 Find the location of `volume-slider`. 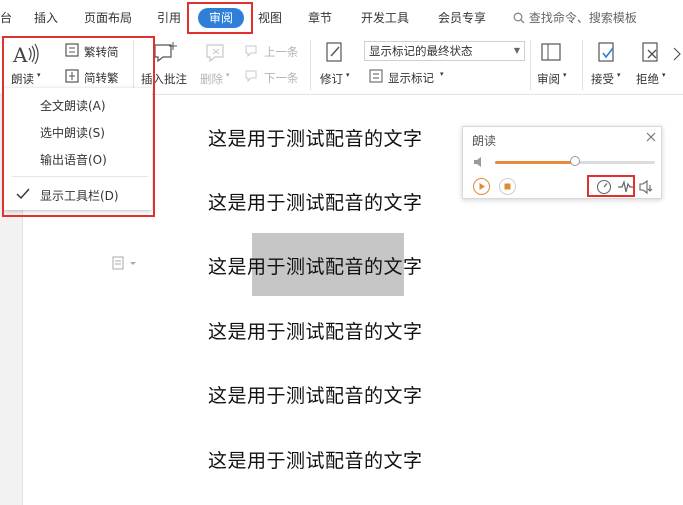

volume-slider is located at coordinates (575, 161).